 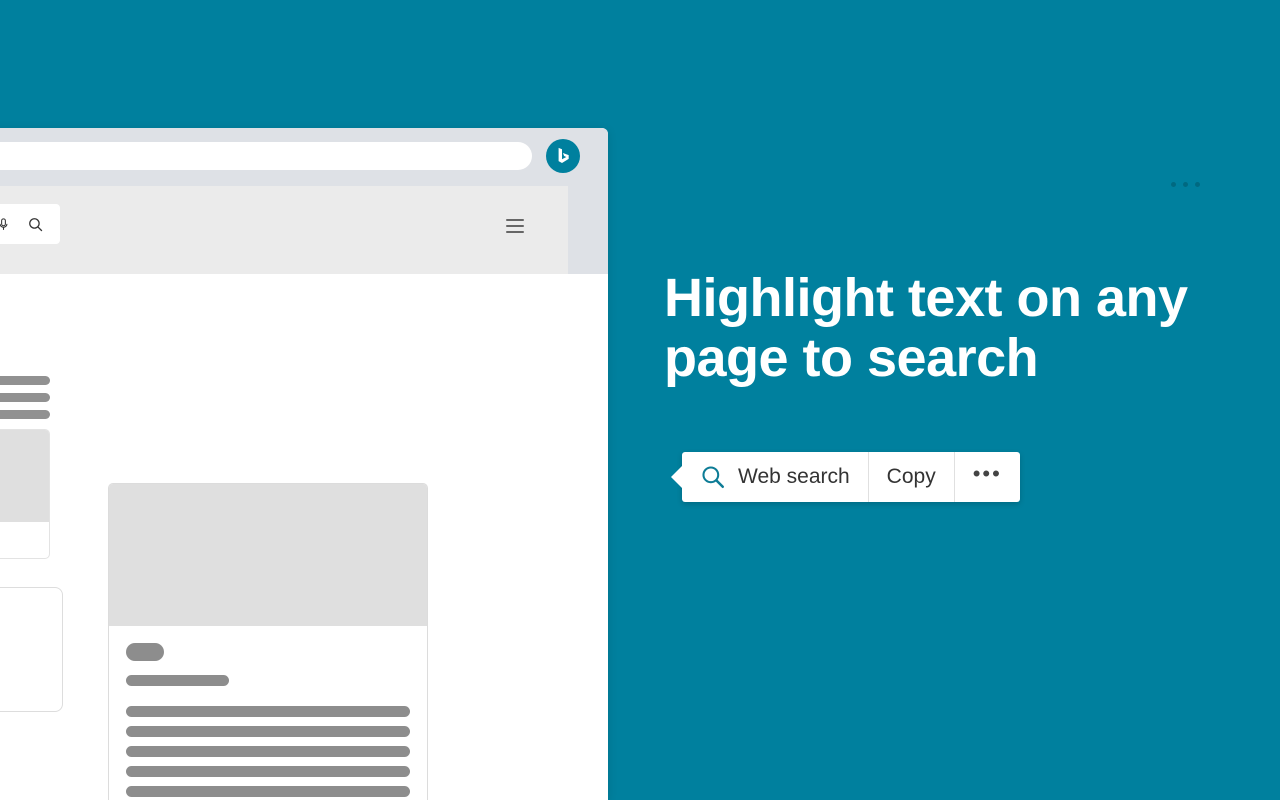 What do you see at coordinates (35, 224) in the screenshot?
I see `search-icon` at bounding box center [35, 224].